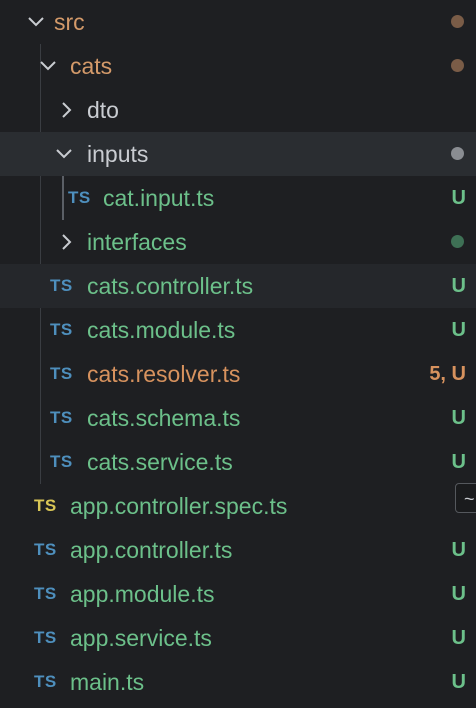 This screenshot has width=476, height=708. What do you see at coordinates (170, 286) in the screenshot?
I see `file-label: cats.controller.ts` at bounding box center [170, 286].